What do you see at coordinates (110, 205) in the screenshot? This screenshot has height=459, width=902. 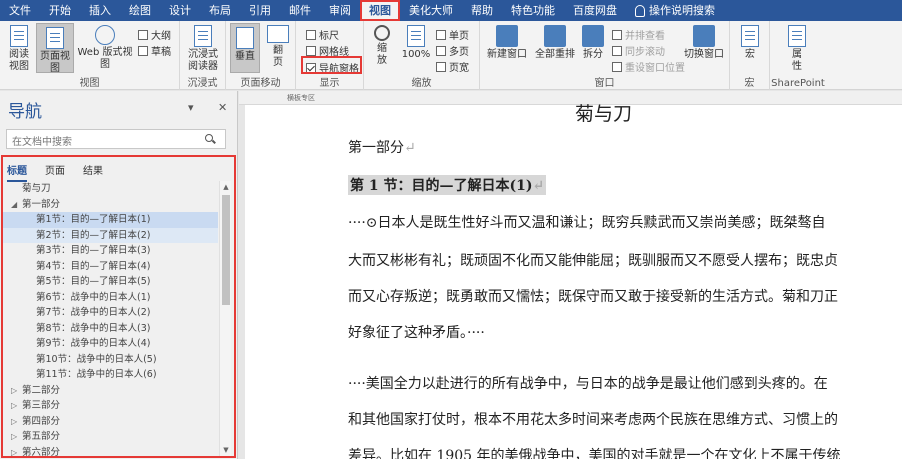 I see `nav-heading-item: ◢ 第一部分` at bounding box center [110, 205].